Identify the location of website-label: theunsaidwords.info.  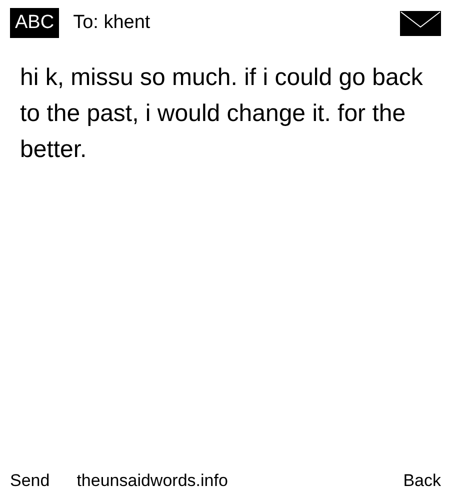
(152, 481).